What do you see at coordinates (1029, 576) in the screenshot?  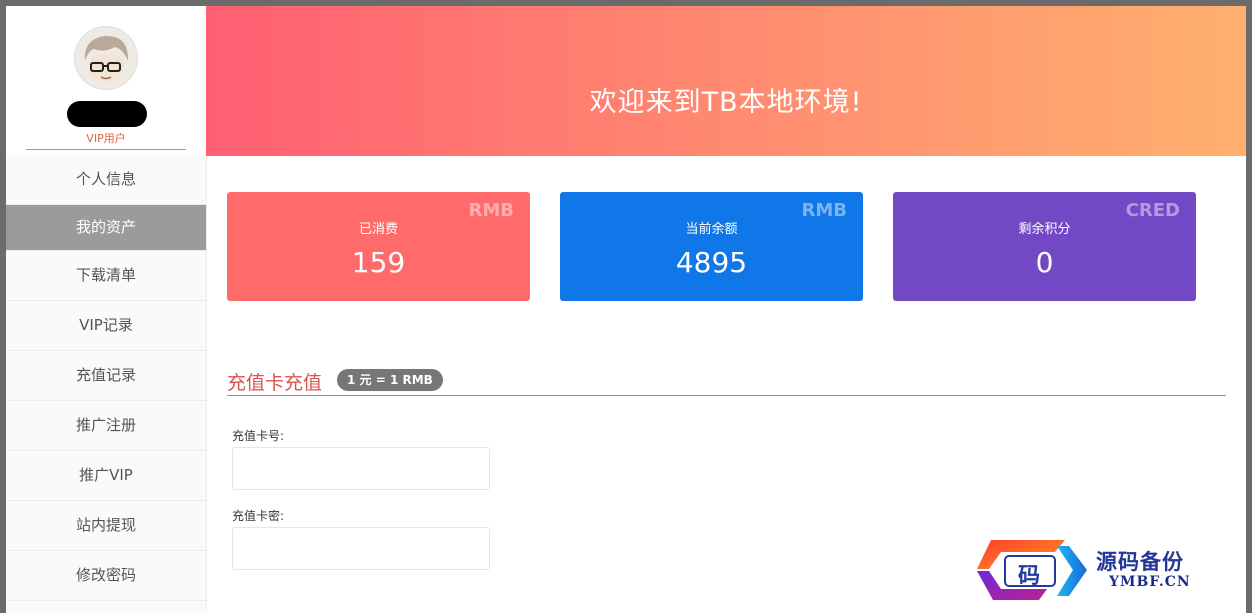 I see `watermark-logo-char: 码` at bounding box center [1029, 576].